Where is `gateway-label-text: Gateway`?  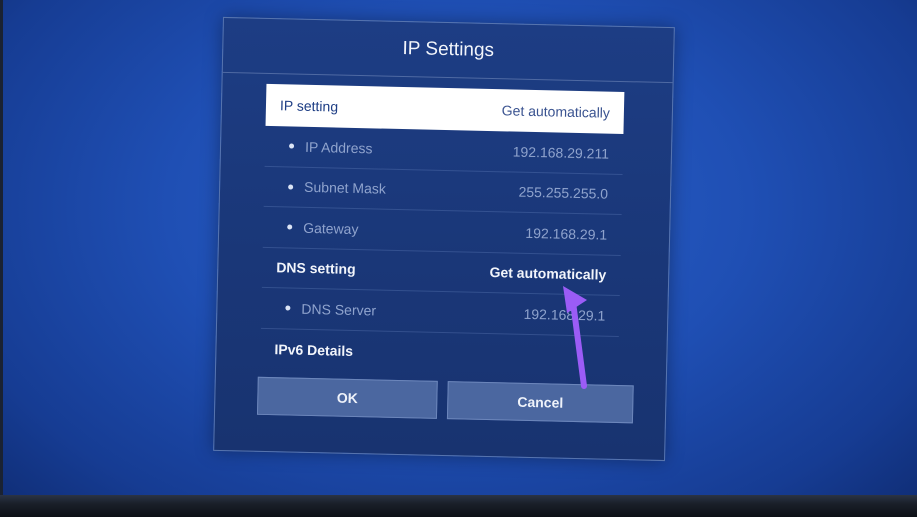 gateway-label-text: Gateway is located at coordinates (331, 228).